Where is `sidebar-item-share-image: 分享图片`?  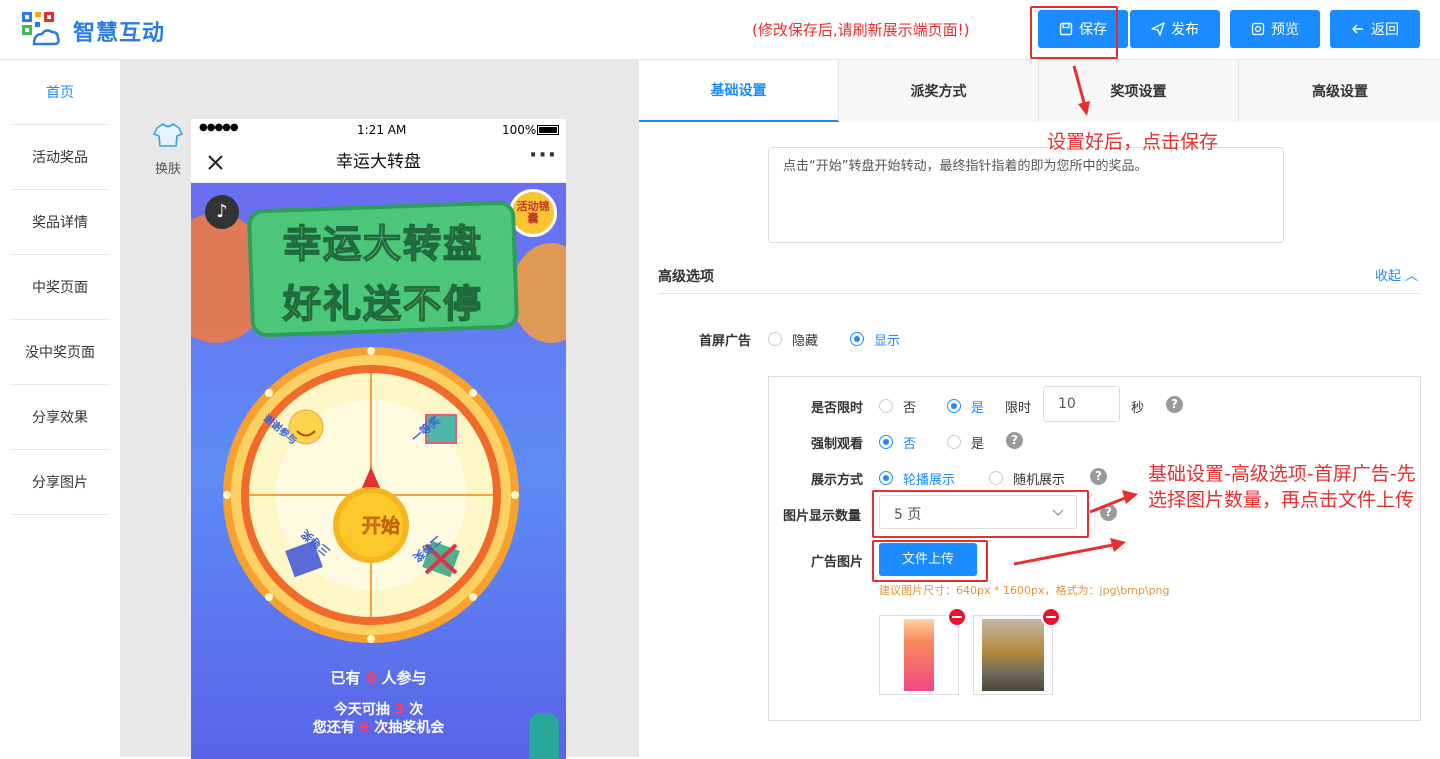 sidebar-item-share-image: 分享图片 is located at coordinates (60, 482).